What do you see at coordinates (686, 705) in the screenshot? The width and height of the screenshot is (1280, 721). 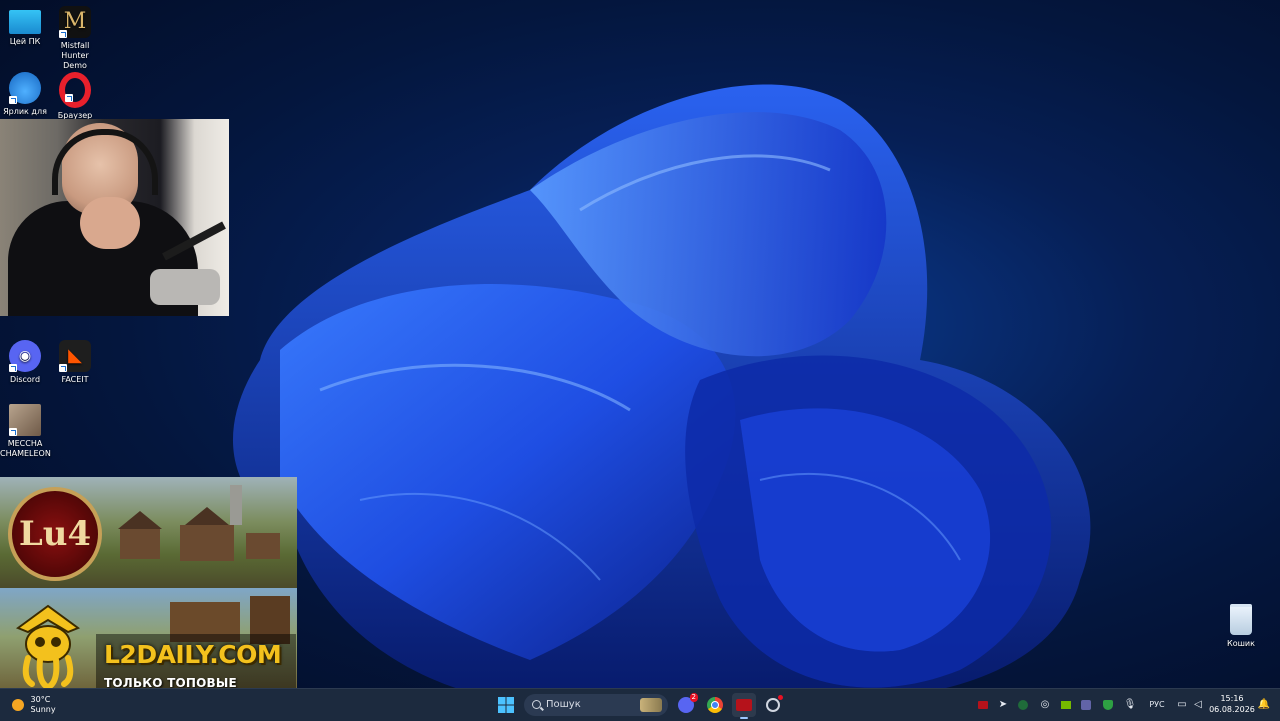 I see `taskbar-discord: 2` at bounding box center [686, 705].